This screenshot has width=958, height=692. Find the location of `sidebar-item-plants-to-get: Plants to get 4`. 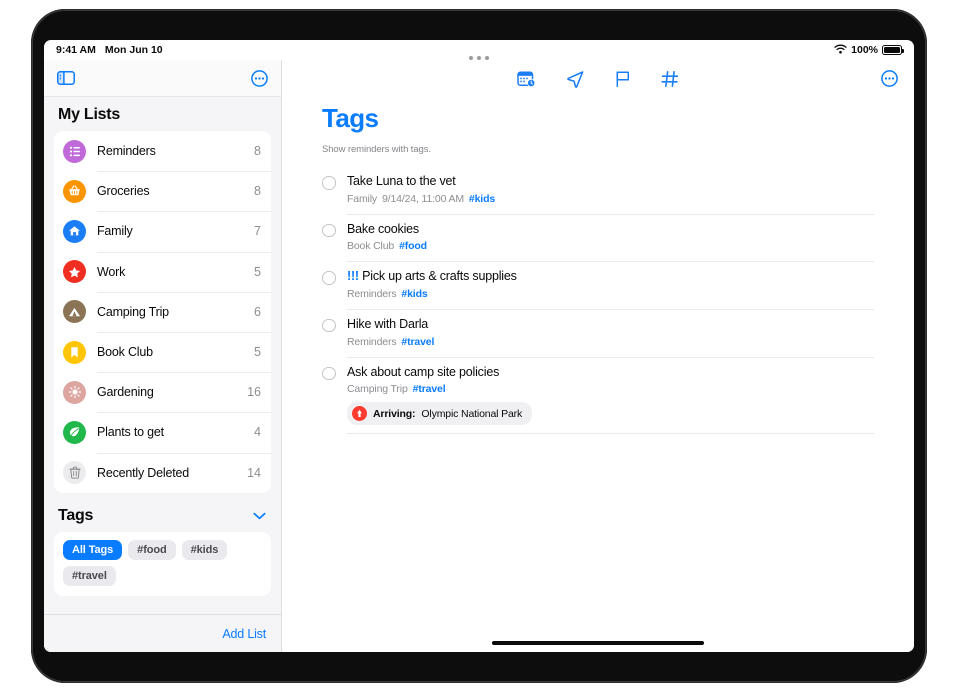

sidebar-item-plants-to-get: Plants to get 4 is located at coordinates (162, 432).